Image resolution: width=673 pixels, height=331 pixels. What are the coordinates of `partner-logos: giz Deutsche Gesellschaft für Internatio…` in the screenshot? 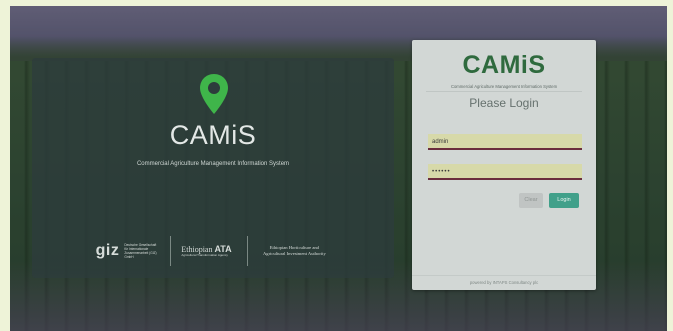 It's located at (213, 251).